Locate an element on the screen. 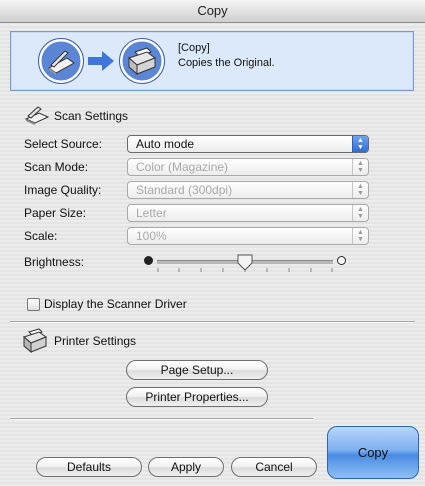  scan-mode-value: Color (Magazine) is located at coordinates (182, 167).